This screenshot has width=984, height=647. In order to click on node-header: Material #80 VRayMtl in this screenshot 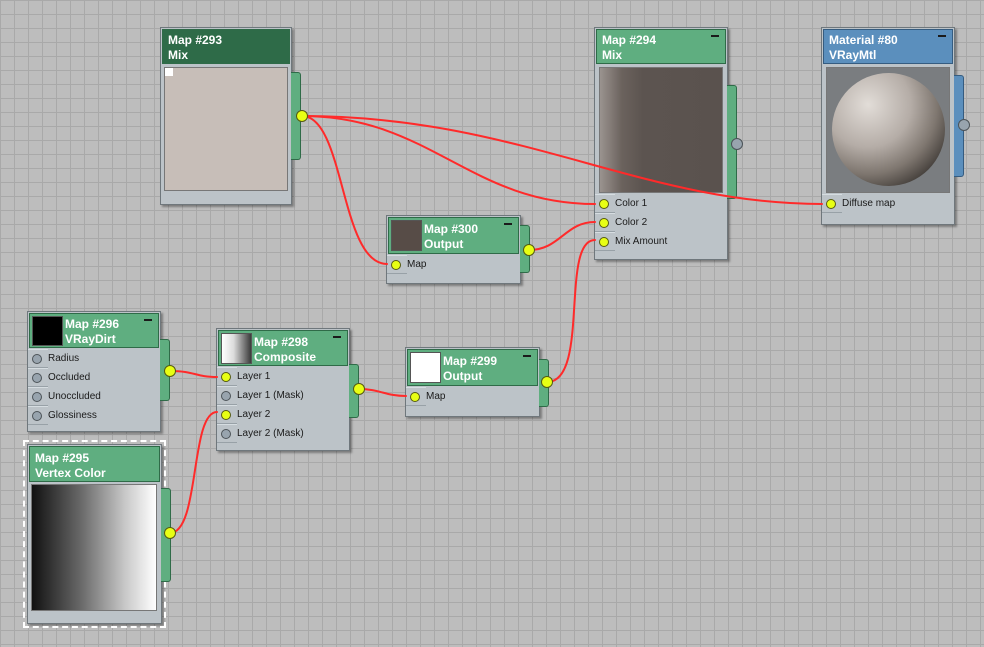, I will do `click(888, 46)`.